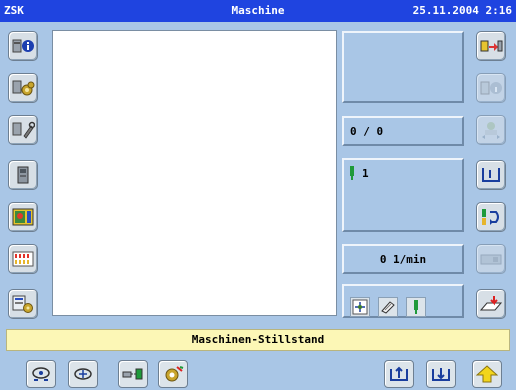 This screenshot has height=390, width=516. I want to click on frame-origin-icon, so click(83, 374).